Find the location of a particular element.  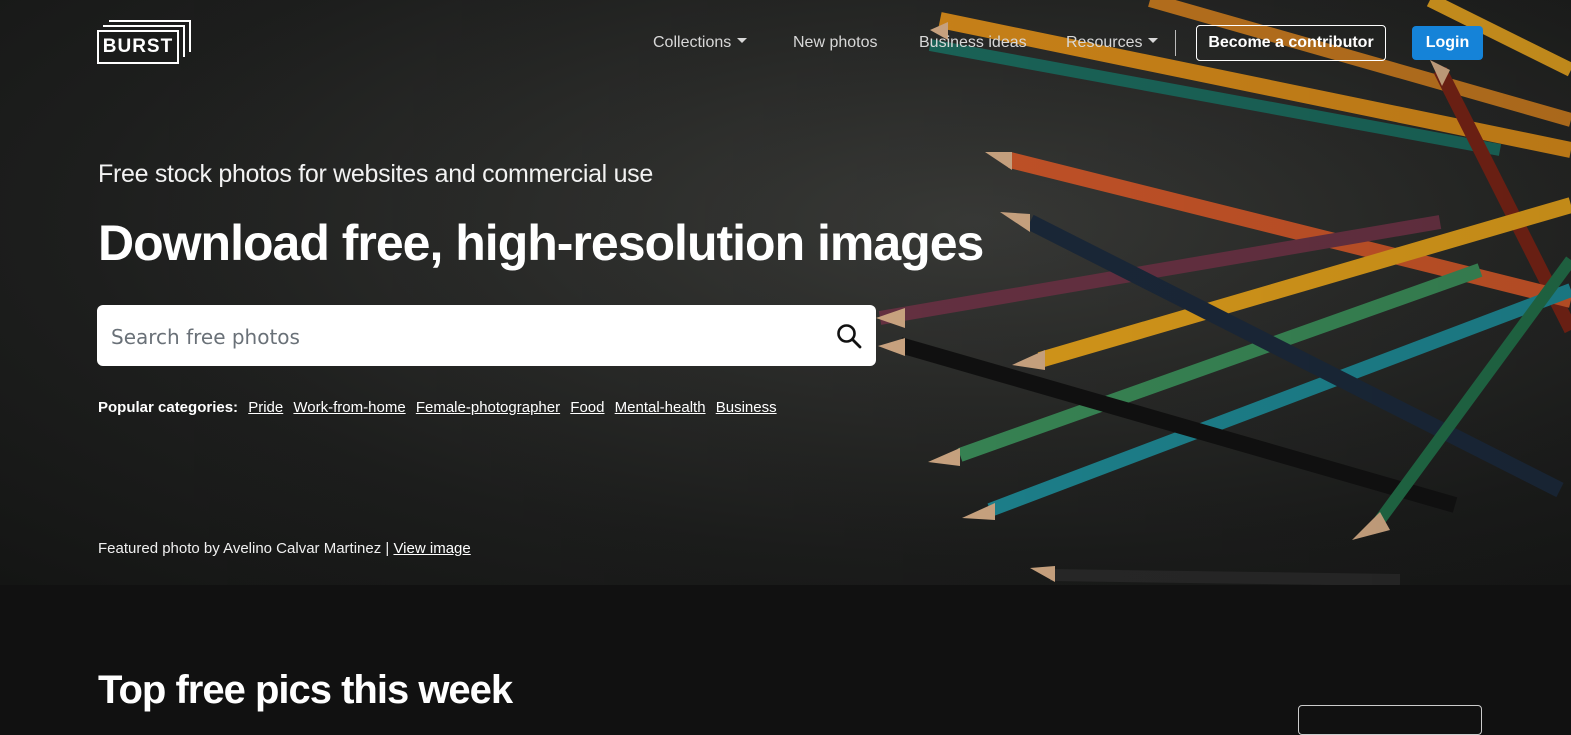

category-link-pride: Pride is located at coordinates (265, 407).